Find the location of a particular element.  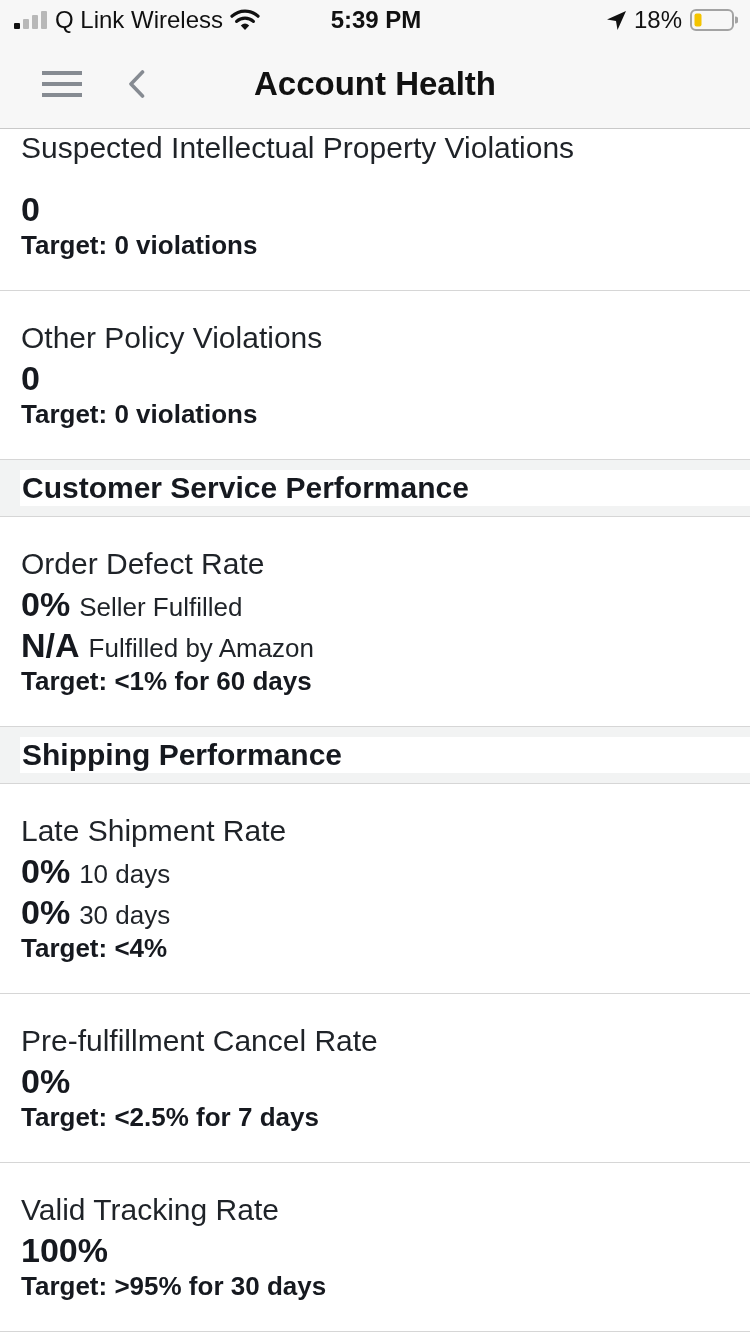

value-scope: Seller Fulfilled is located at coordinates (161, 607).